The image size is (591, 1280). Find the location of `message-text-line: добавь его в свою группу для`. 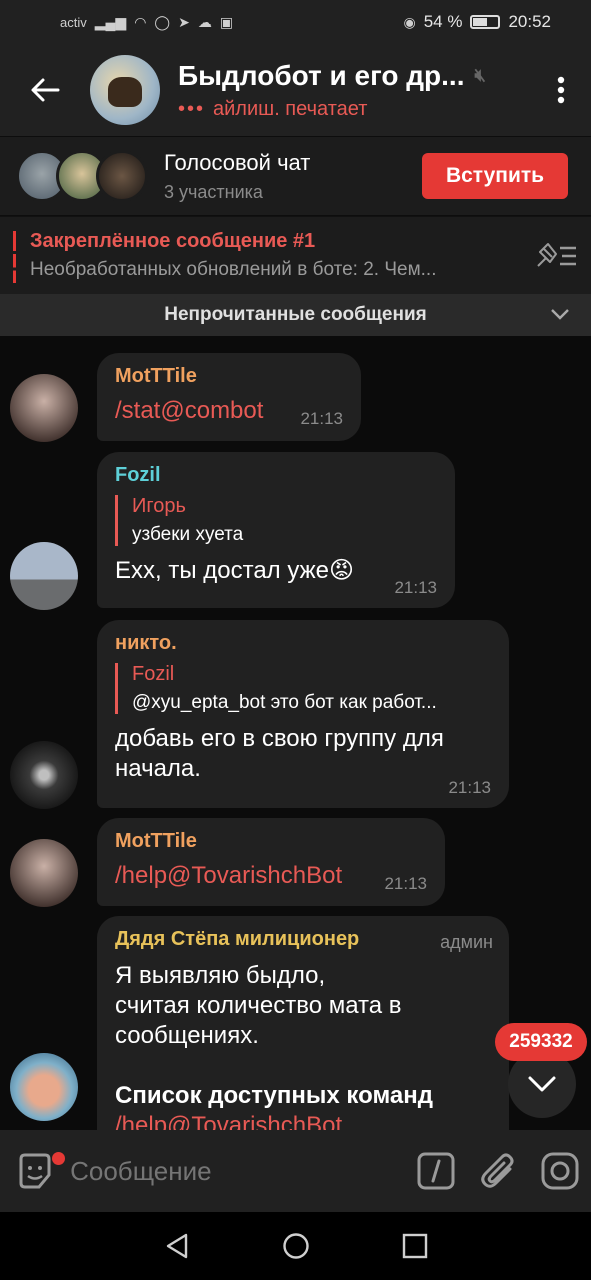

message-text-line: добавь его в свою группу для is located at coordinates (279, 738).